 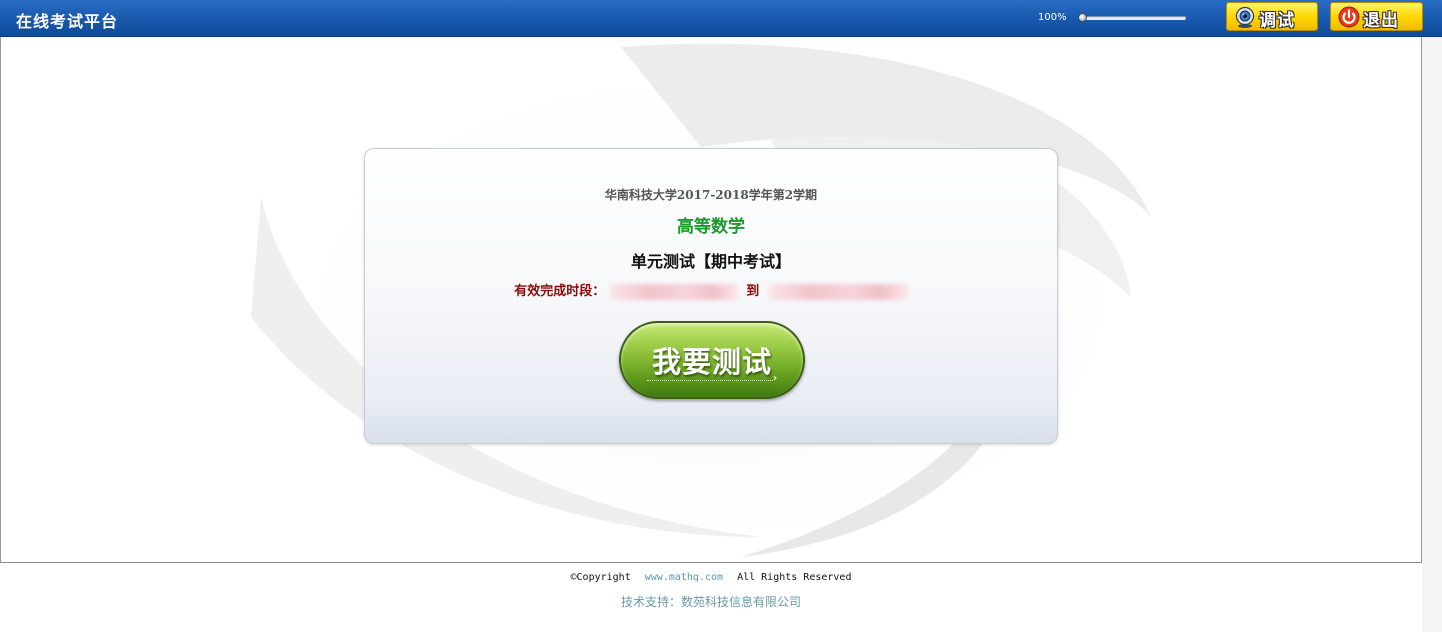 What do you see at coordinates (67, 21) in the screenshot?
I see `app-title: 在线考试平台` at bounding box center [67, 21].